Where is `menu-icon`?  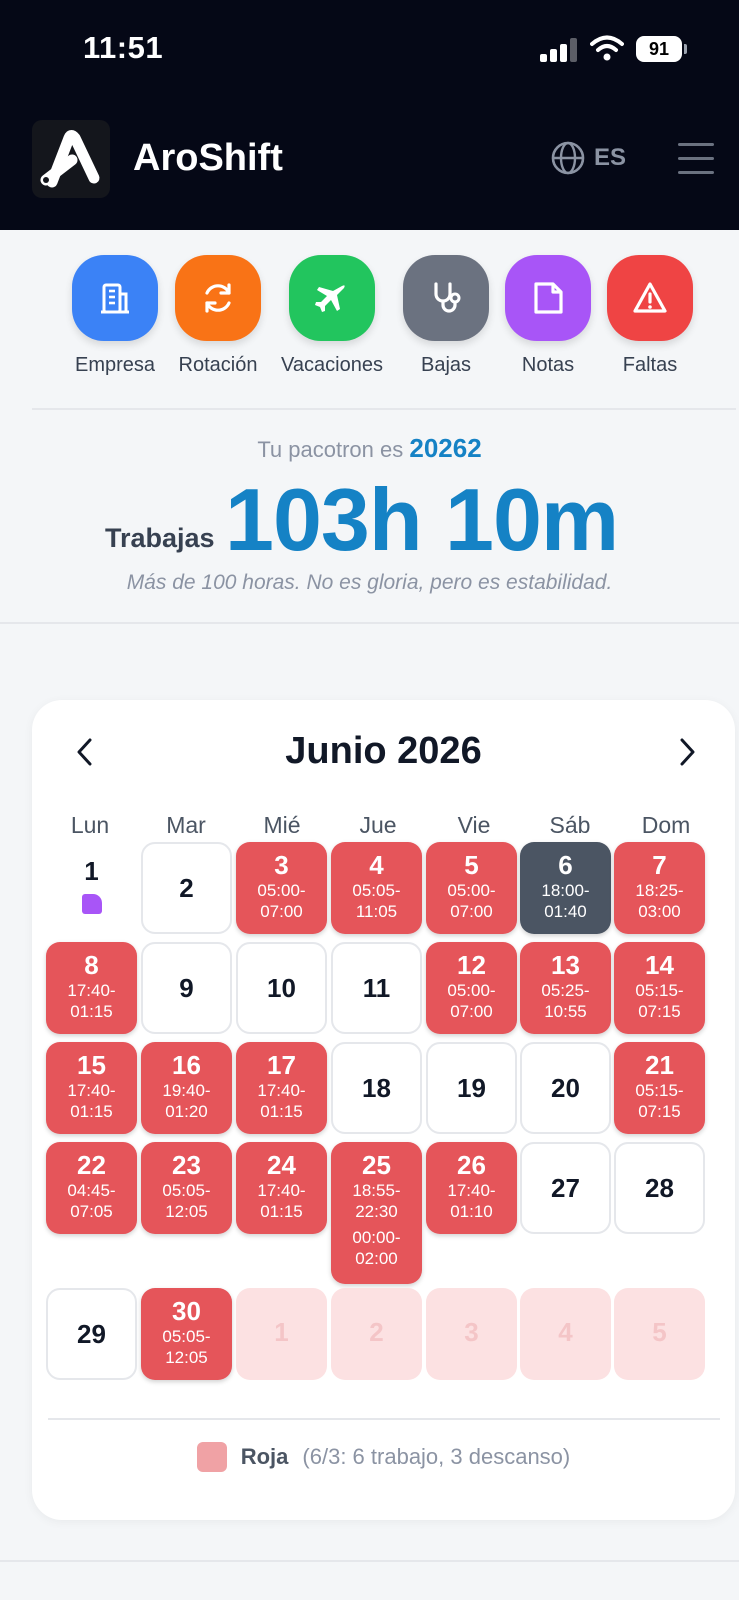
menu-icon is located at coordinates (696, 159).